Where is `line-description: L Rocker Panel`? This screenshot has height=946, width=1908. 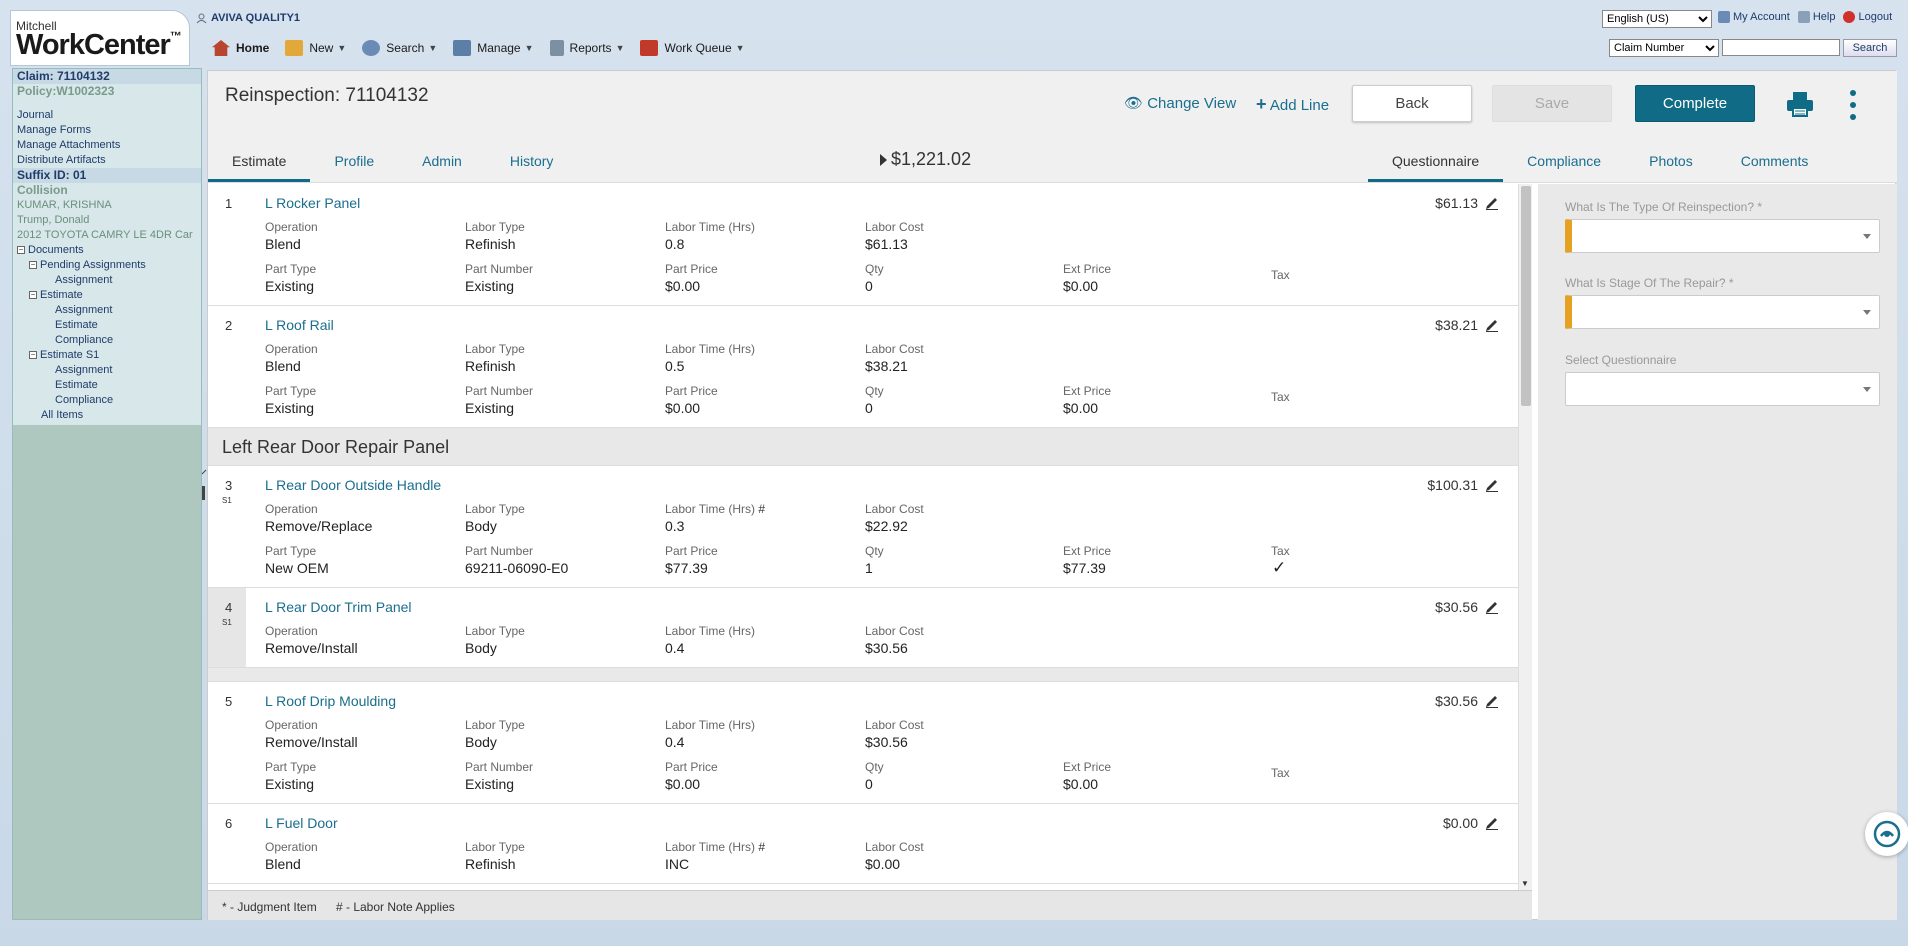 line-description: L Rocker Panel is located at coordinates (312, 203).